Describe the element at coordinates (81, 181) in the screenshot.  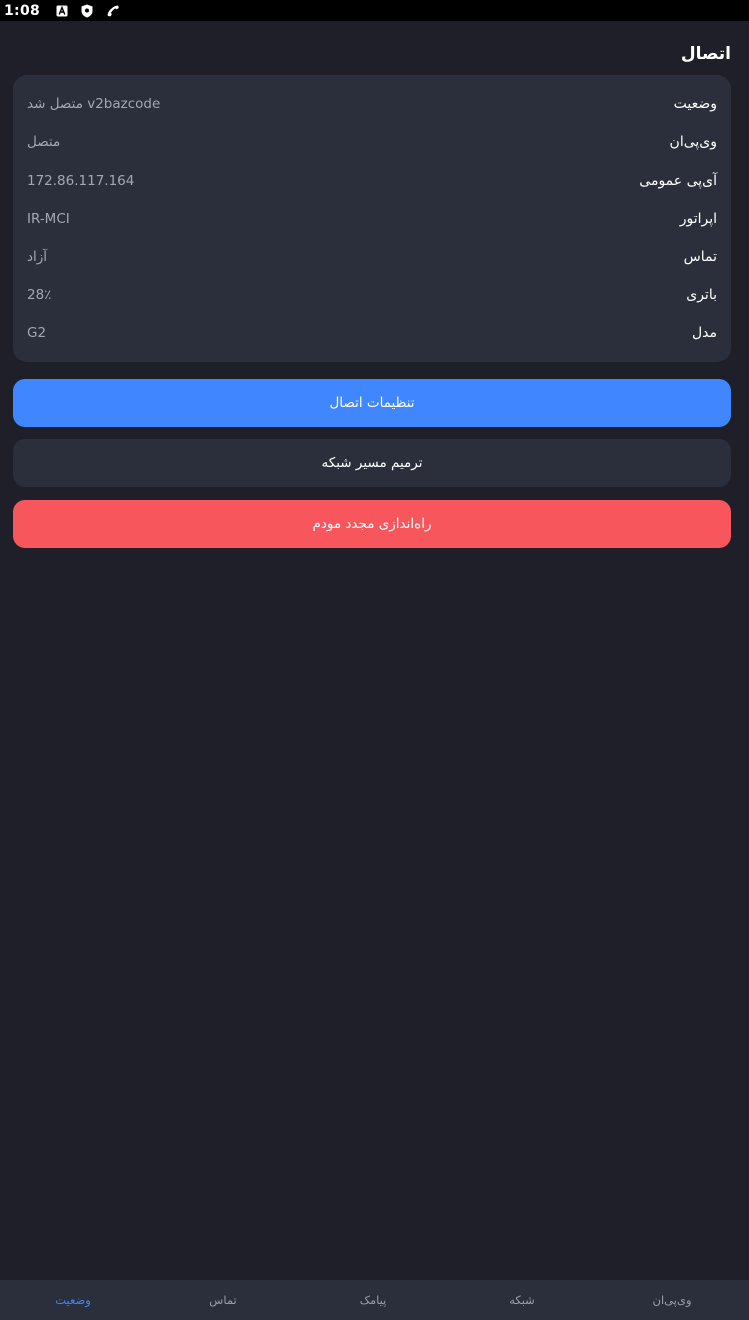
I see `info-value-public-ip: 172.86.117.164` at that location.